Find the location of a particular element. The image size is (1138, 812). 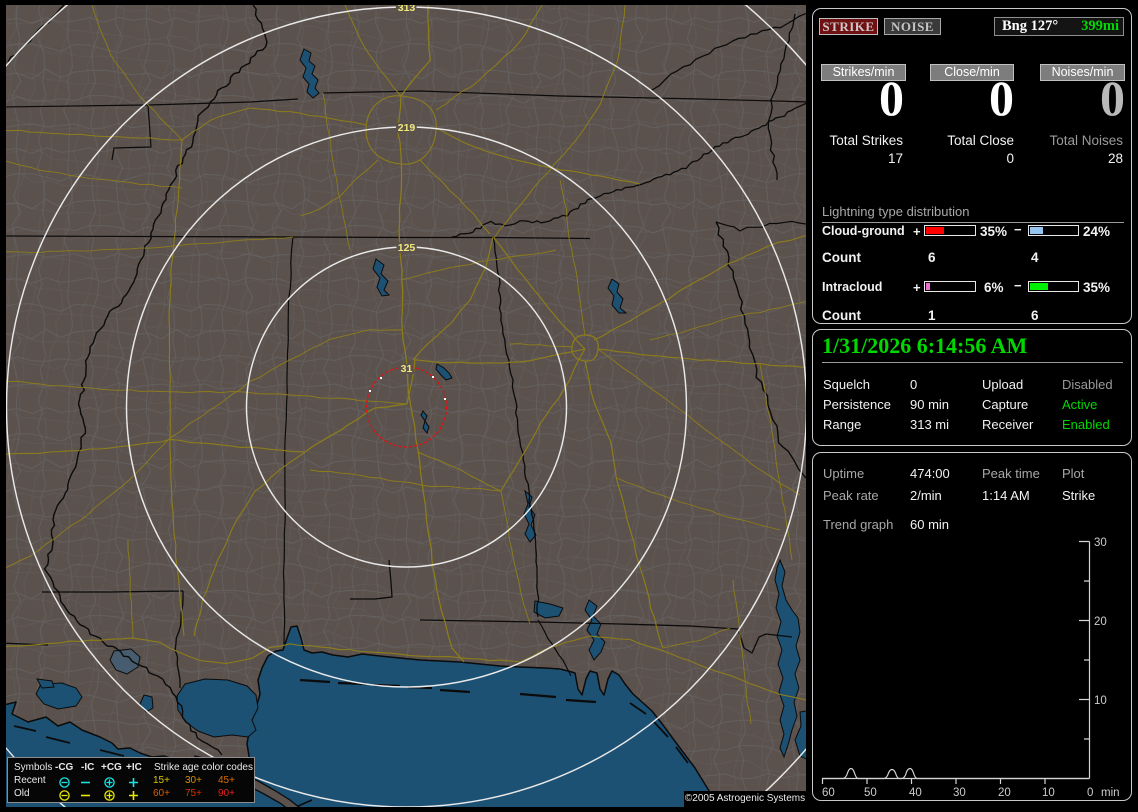

svg-text: 60 is located at coordinates (828, 793).